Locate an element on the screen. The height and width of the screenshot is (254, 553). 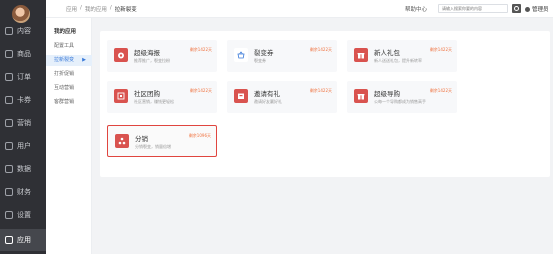
guide-icon is located at coordinates (361, 96).